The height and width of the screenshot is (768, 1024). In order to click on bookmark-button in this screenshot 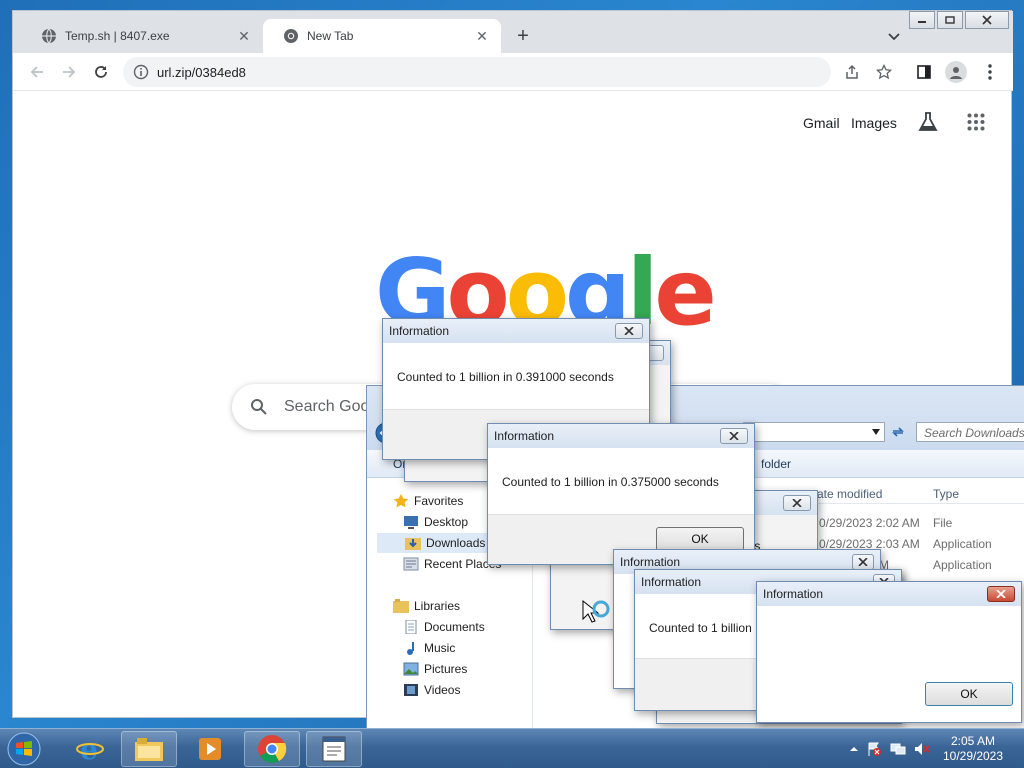, I will do `click(884, 72)`.